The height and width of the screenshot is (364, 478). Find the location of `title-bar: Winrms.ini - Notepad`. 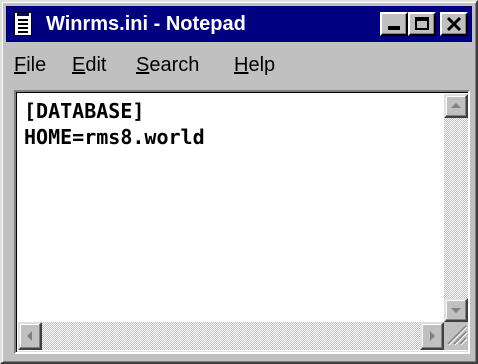

title-bar: Winrms.ini - Notepad is located at coordinates (239, 24).